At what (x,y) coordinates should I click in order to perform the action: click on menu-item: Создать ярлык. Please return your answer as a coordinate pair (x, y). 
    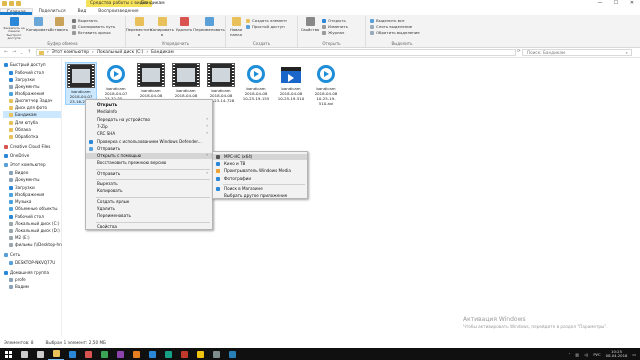
    Looking at the image, I should click on (149, 202).